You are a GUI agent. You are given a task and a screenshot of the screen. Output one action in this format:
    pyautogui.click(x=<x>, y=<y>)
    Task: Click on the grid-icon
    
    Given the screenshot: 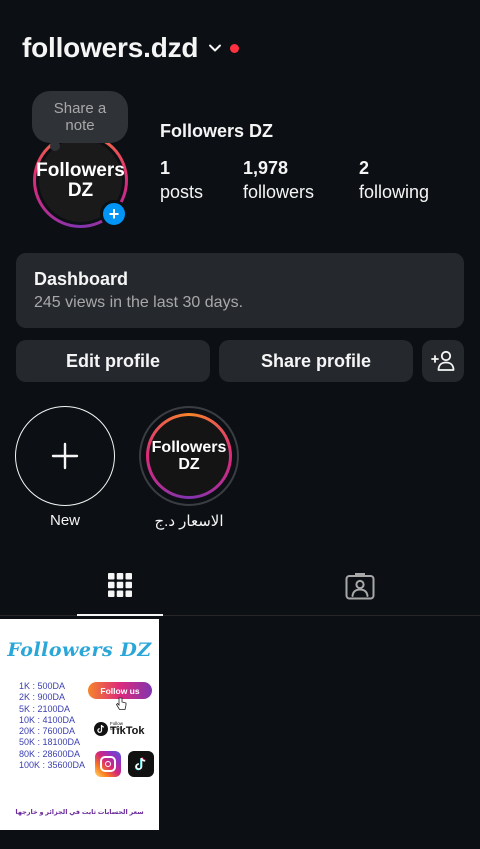 What is the action you would take?
    pyautogui.click(x=120, y=585)
    